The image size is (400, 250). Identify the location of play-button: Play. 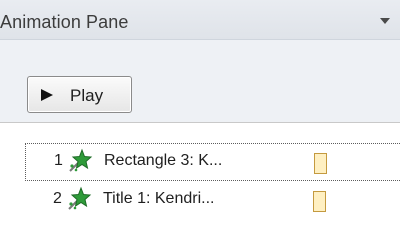
(79, 94).